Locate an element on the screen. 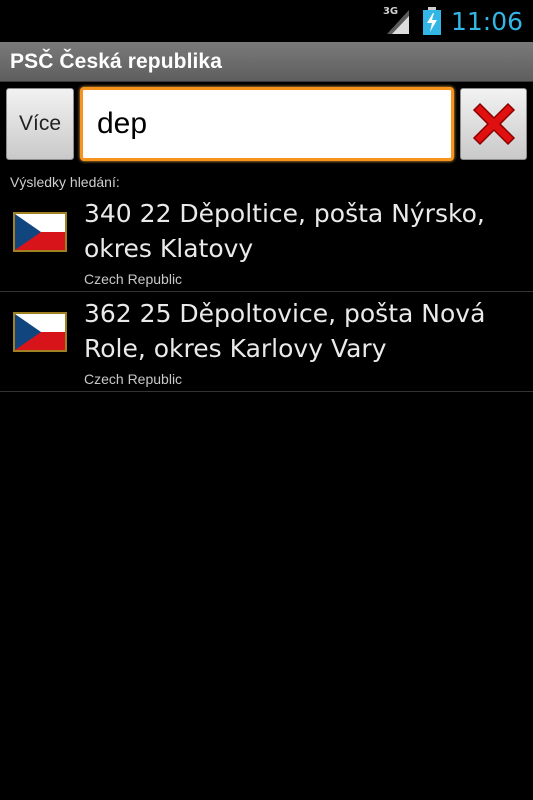 The height and width of the screenshot is (800, 533). search-input is located at coordinates (267, 124).